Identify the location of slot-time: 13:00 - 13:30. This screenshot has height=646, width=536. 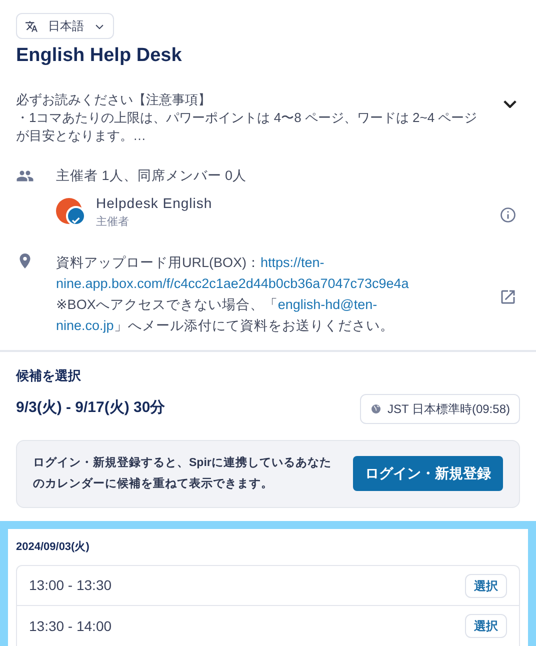
(70, 585).